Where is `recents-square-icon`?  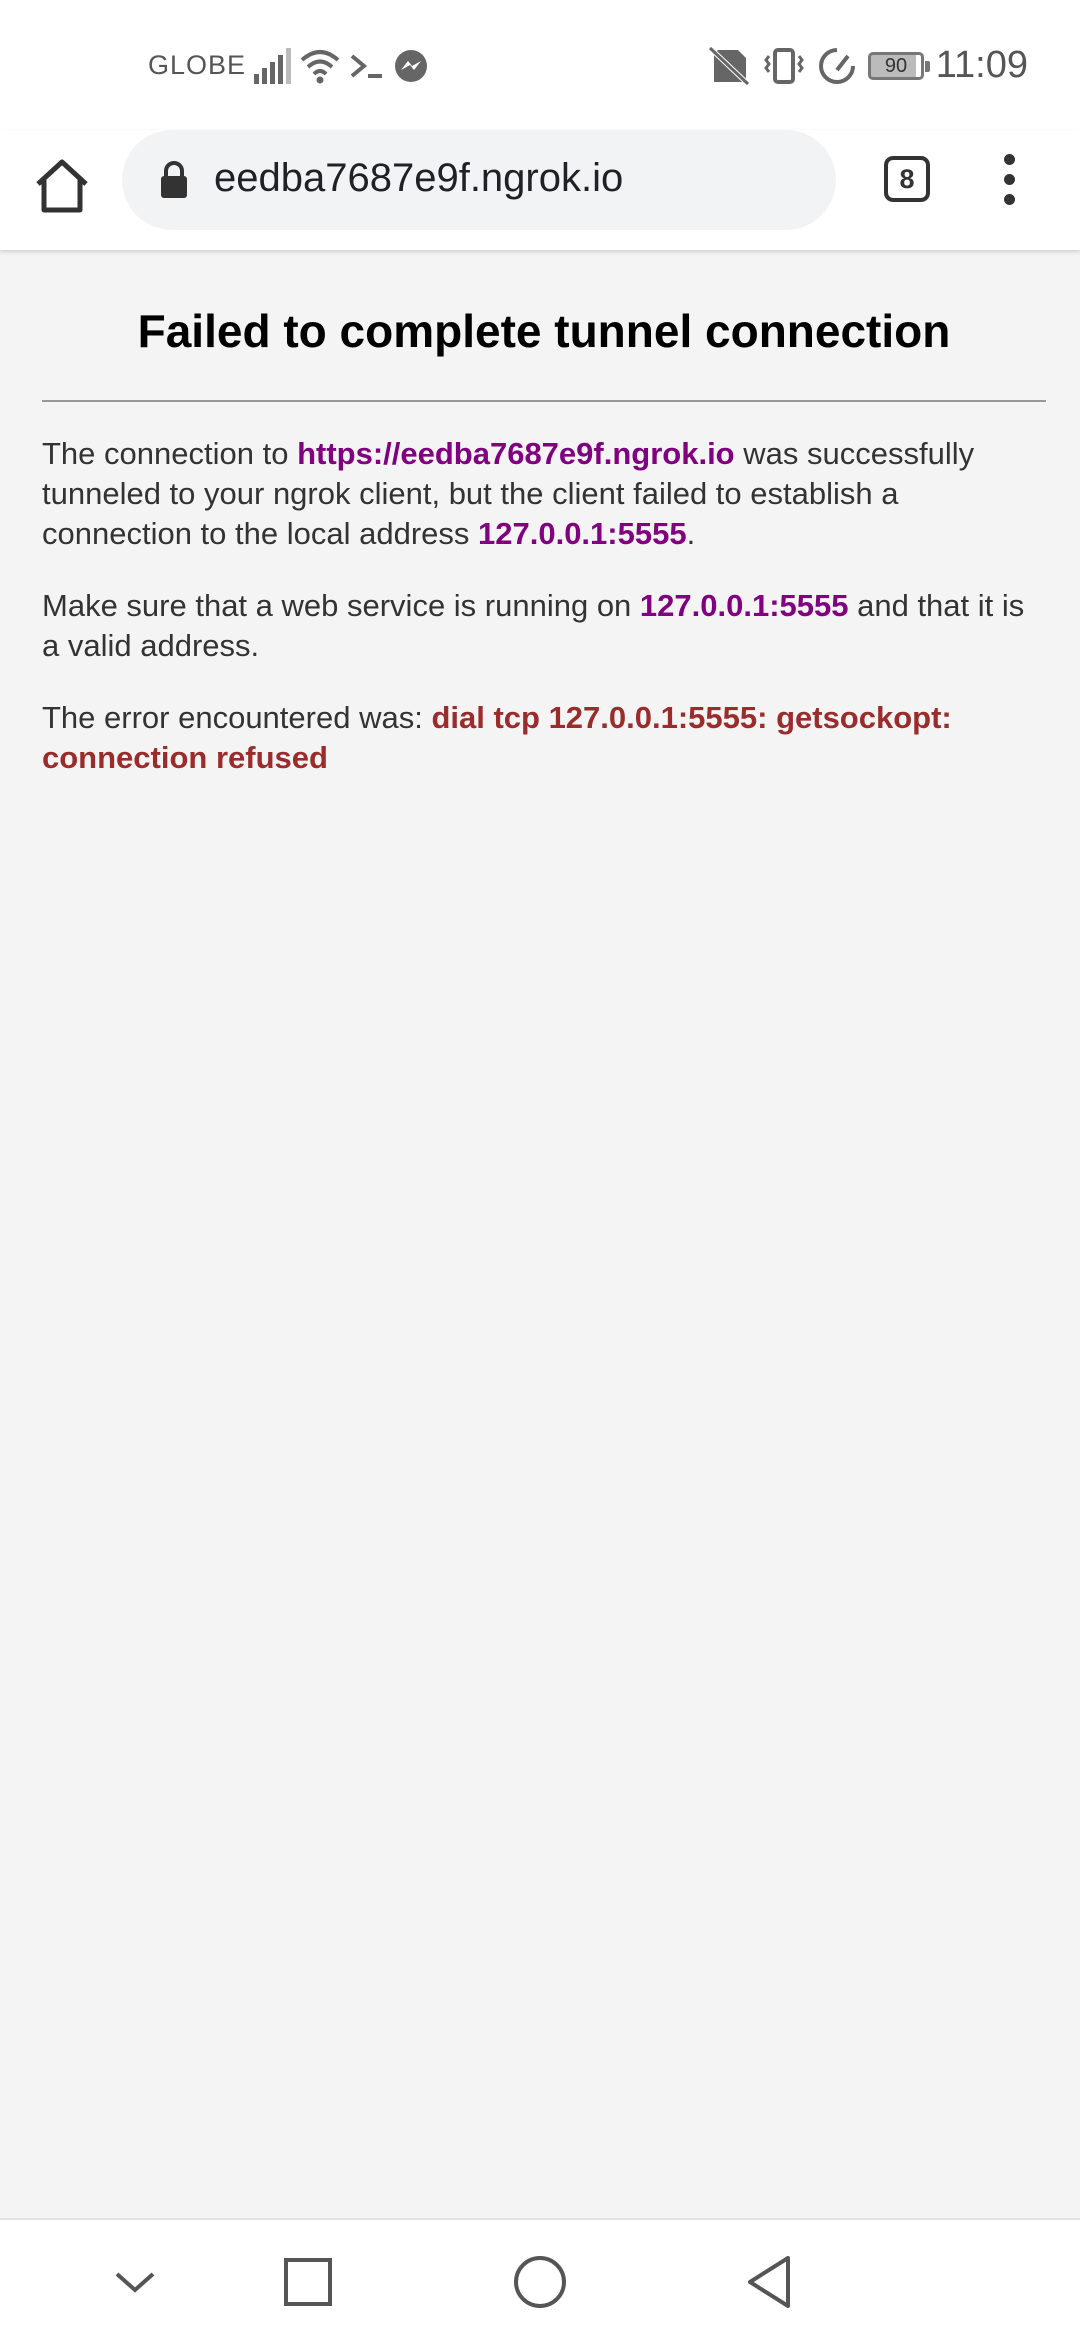 recents-square-icon is located at coordinates (308, 2282).